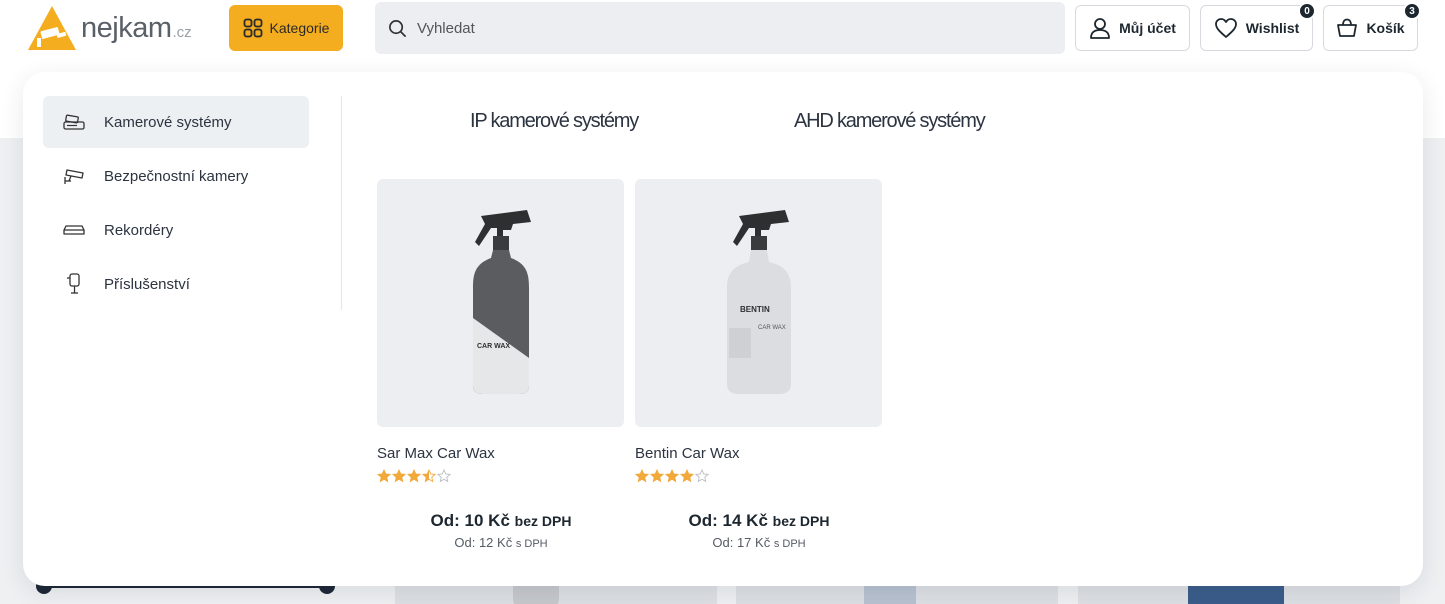 The image size is (1445, 604). I want to click on product-price: Od: 10 Kč bez DPH, so click(501, 521).